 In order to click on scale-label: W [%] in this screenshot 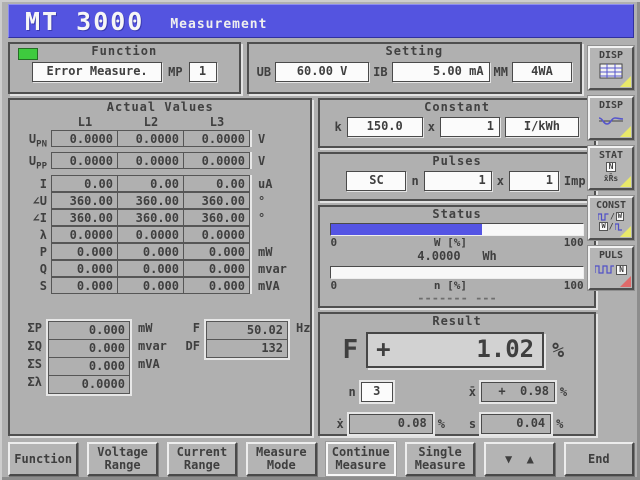, I will do `click(450, 243)`.